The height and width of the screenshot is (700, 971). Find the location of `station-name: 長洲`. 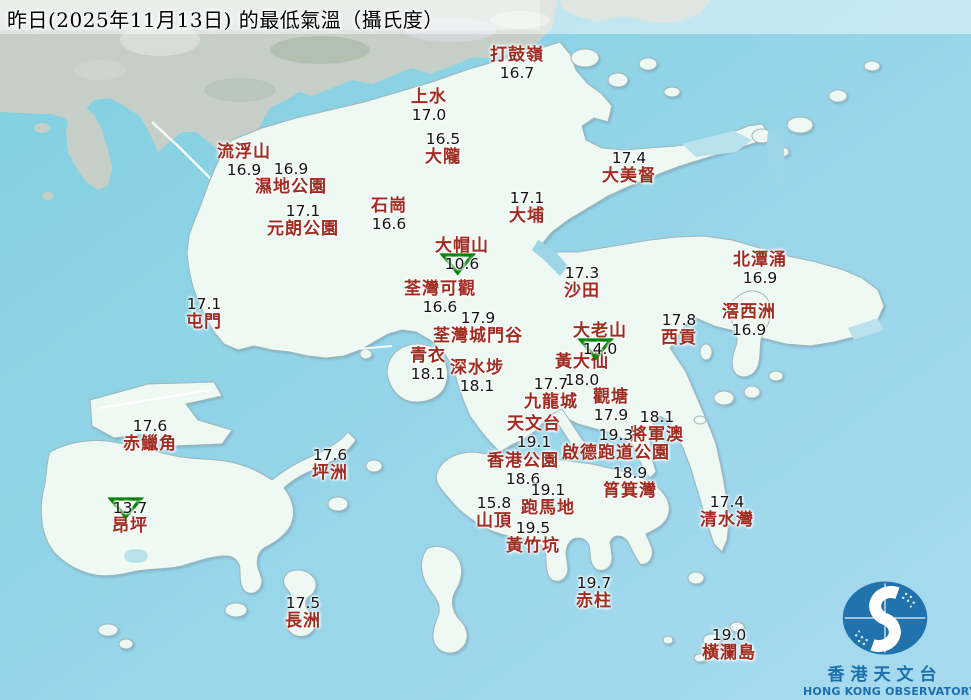

station-name: 長洲 is located at coordinates (303, 621).